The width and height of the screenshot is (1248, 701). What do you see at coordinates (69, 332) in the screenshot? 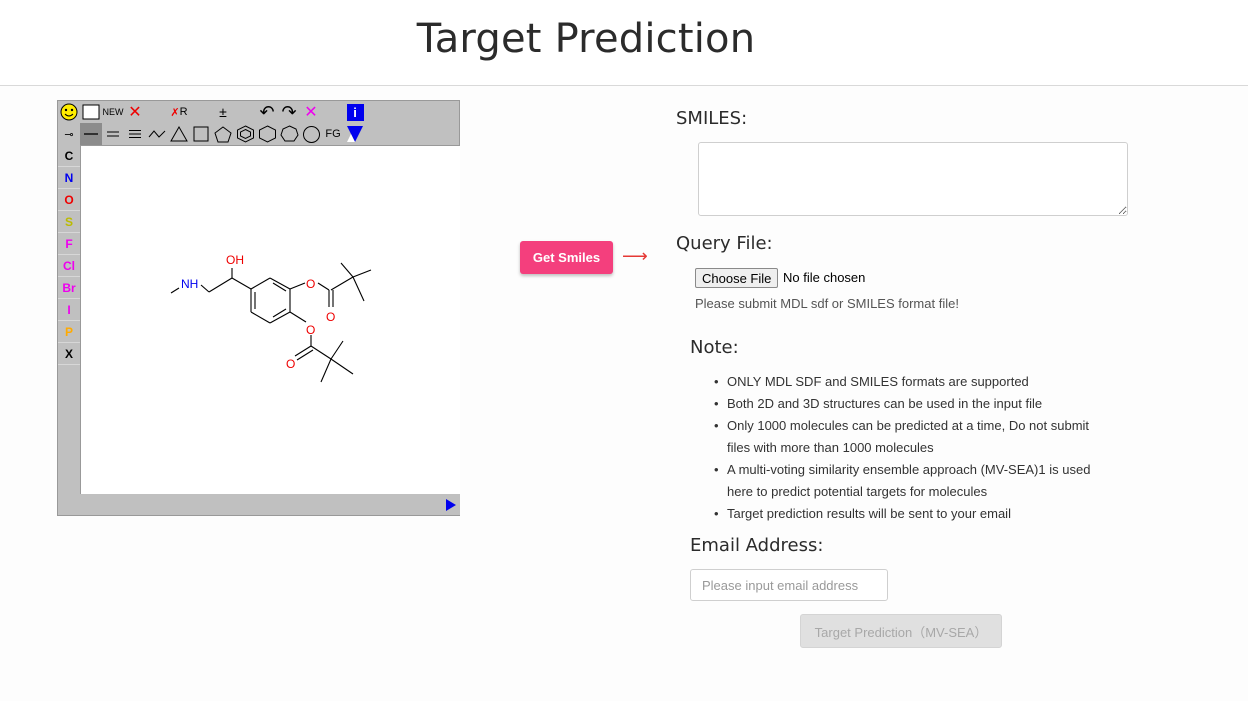
I see `atom-p-button: P` at bounding box center [69, 332].